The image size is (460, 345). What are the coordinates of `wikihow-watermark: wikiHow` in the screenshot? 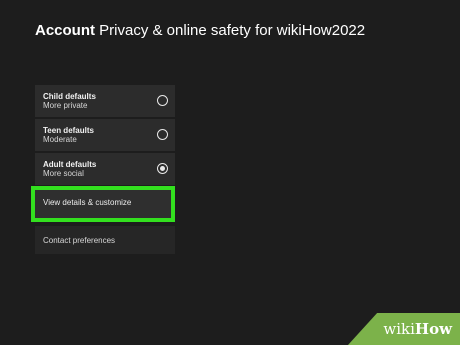 It's located at (404, 329).